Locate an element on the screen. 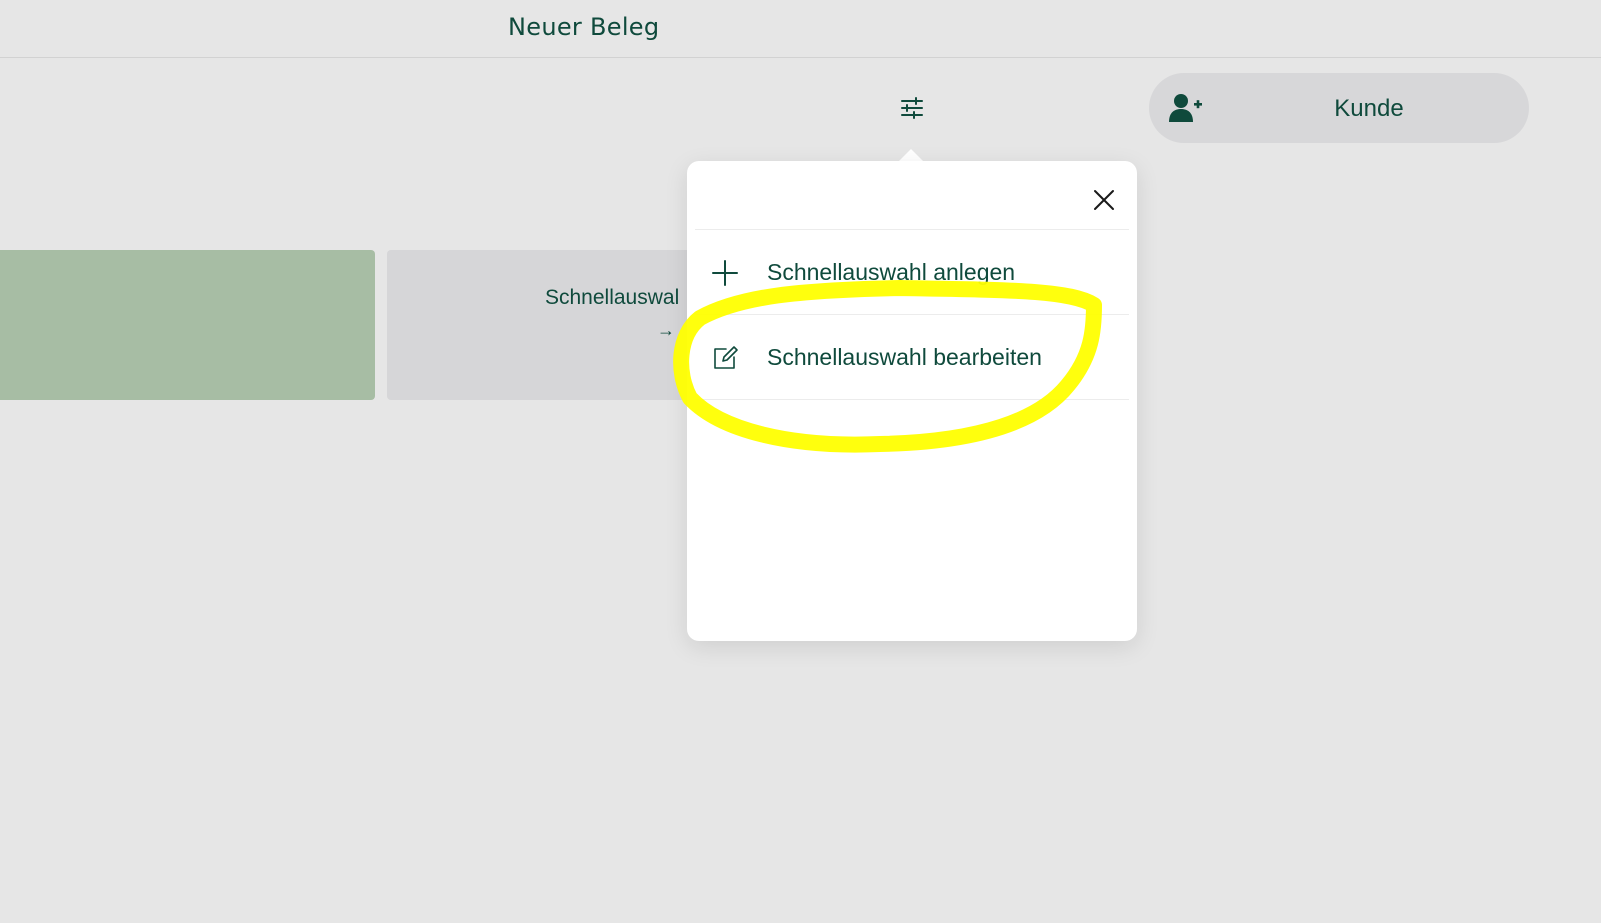 The image size is (1601, 923). edit-quick-select-item: Schnellauswahl bearbeiten is located at coordinates (912, 357).